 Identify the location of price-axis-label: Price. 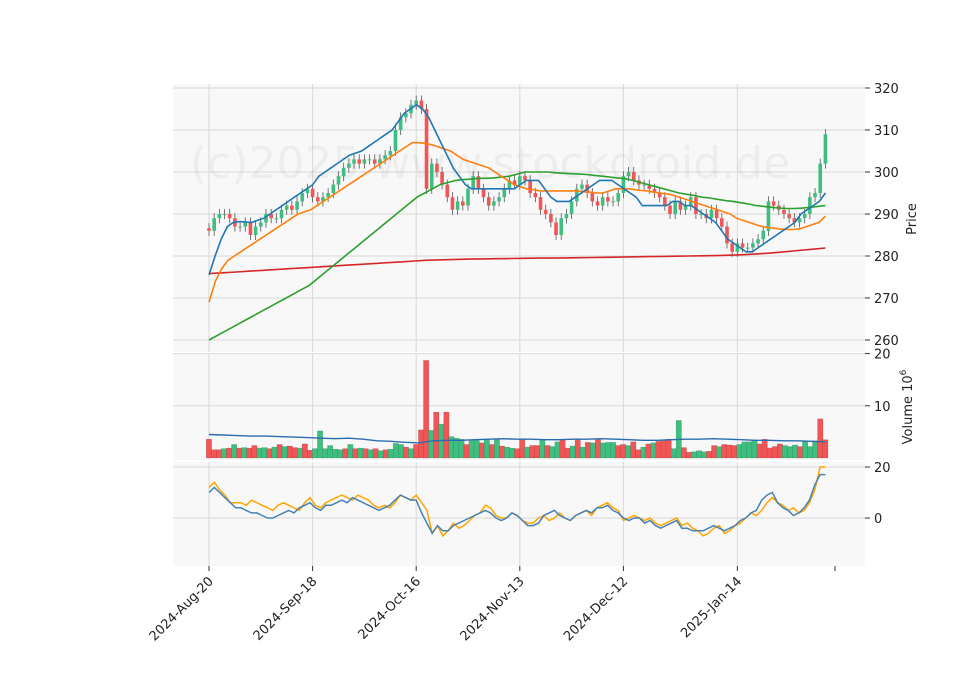
(912, 219).